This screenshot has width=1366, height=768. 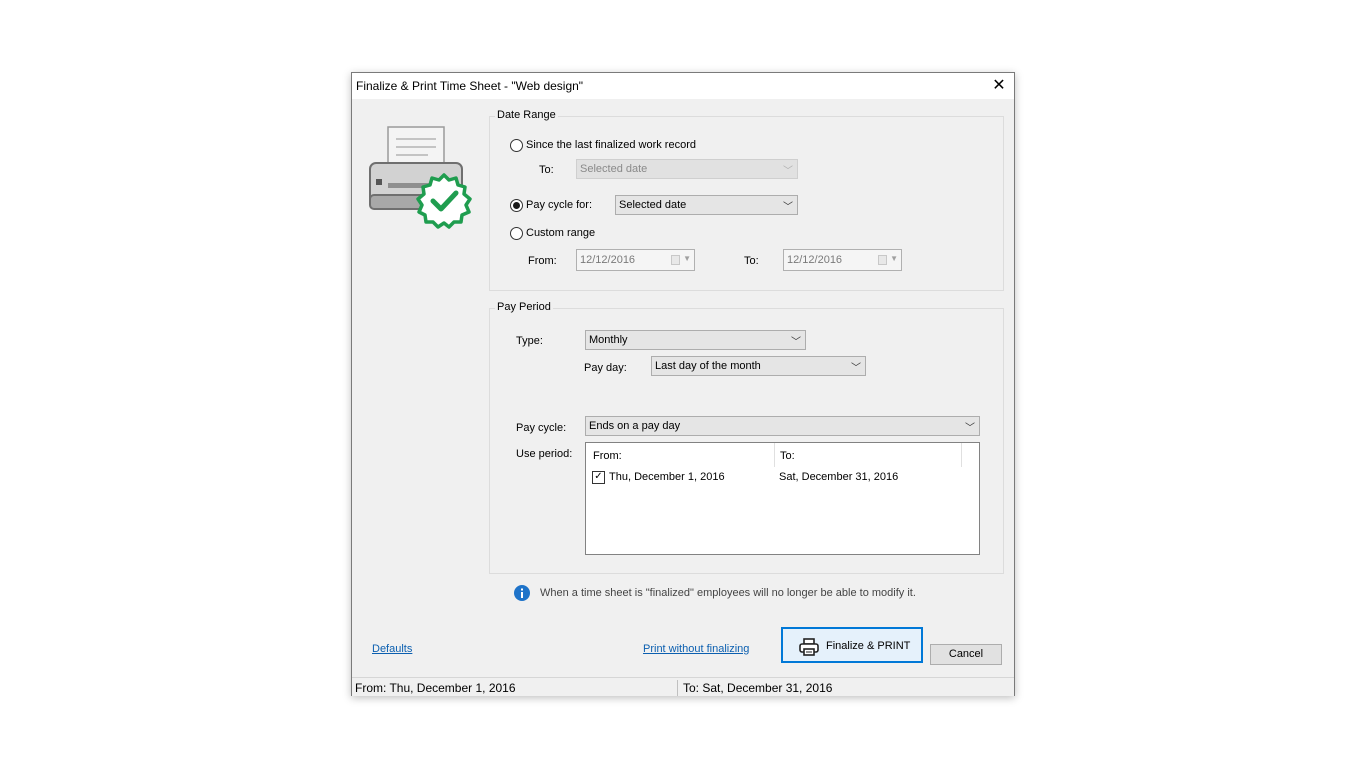 I want to click on from-date-picker: 12/12/2016 ▼, so click(x=635, y=260).